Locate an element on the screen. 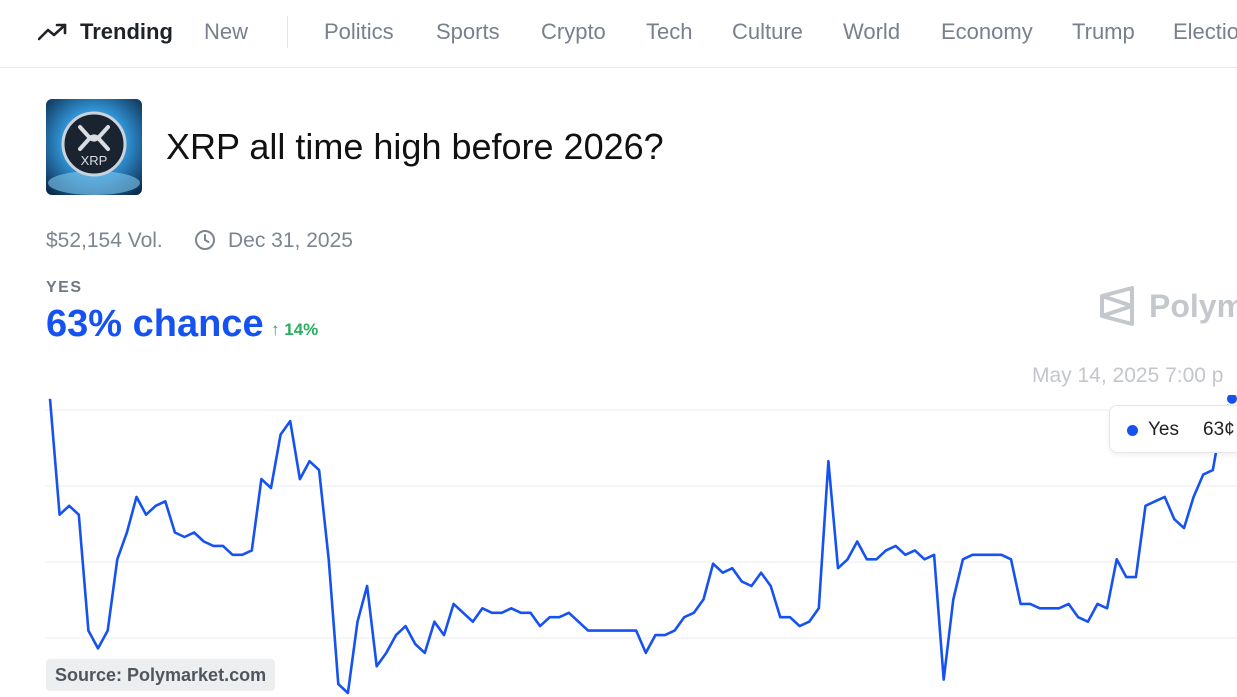  nav-tab-tech: Tech is located at coordinates (669, 32).